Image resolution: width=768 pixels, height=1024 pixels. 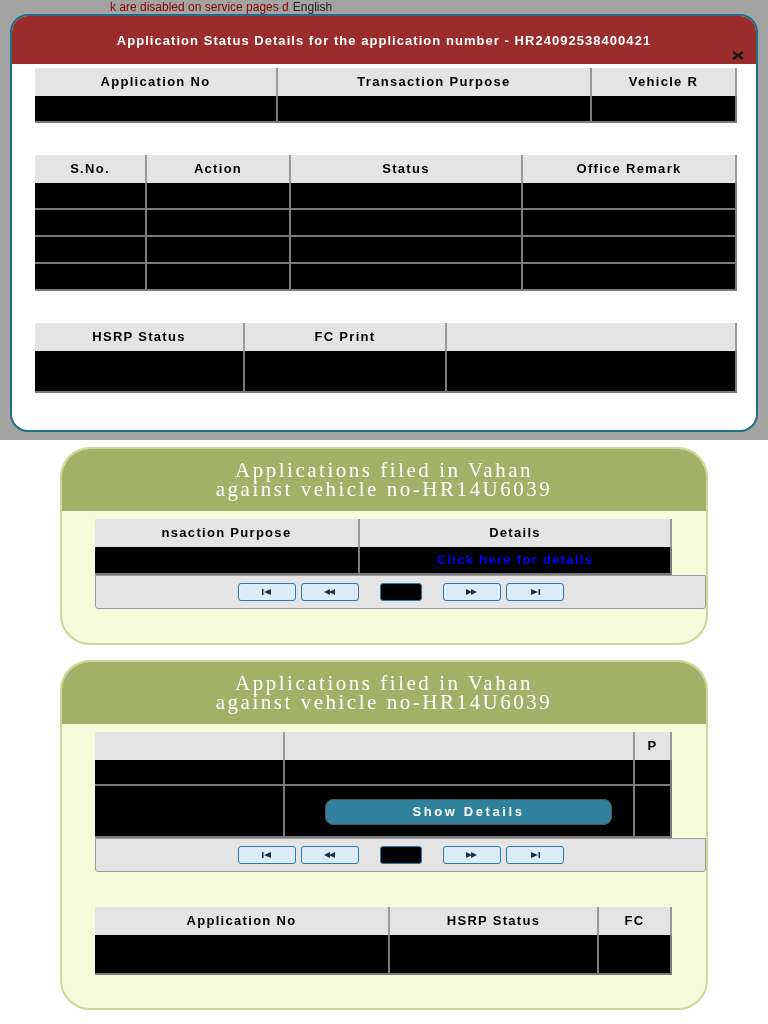 What do you see at coordinates (346, 337) in the screenshot?
I see `column-header: FC Print` at bounding box center [346, 337].